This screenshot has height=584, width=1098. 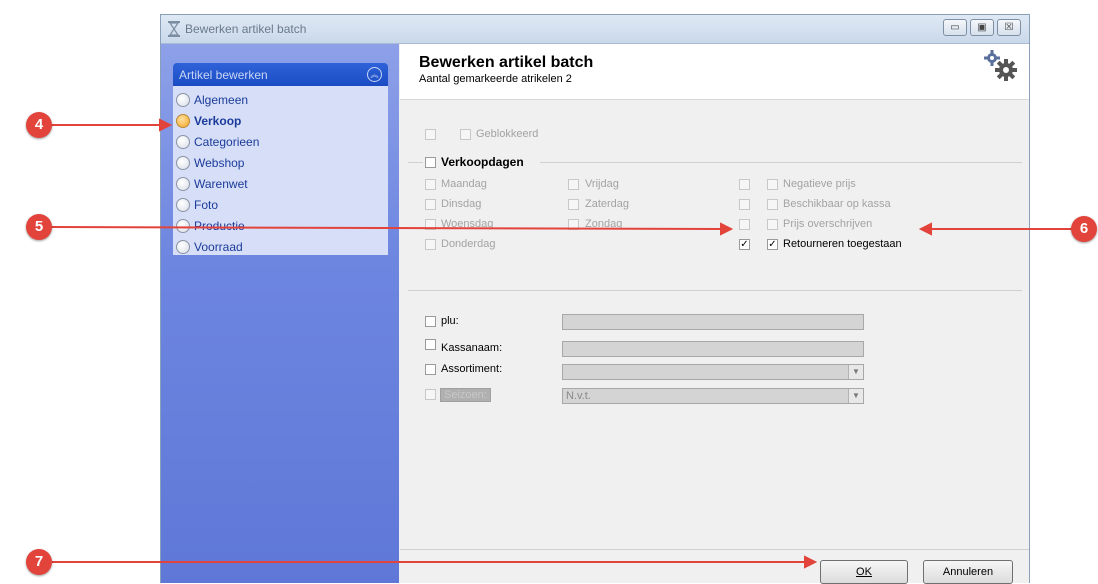 What do you see at coordinates (430, 224) in the screenshot?
I see `woensdag-checkbox` at bounding box center [430, 224].